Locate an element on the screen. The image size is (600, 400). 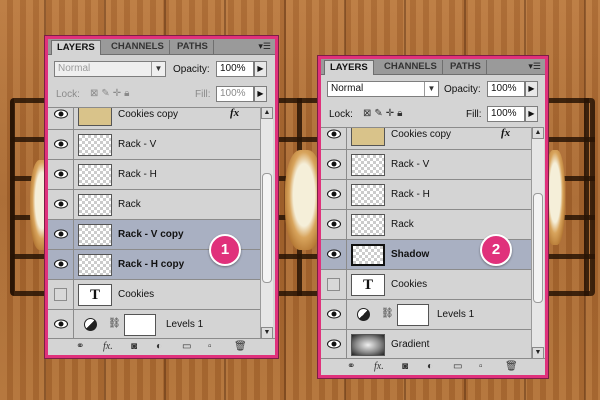
lock-label: Lock: is located at coordinates (341, 114).